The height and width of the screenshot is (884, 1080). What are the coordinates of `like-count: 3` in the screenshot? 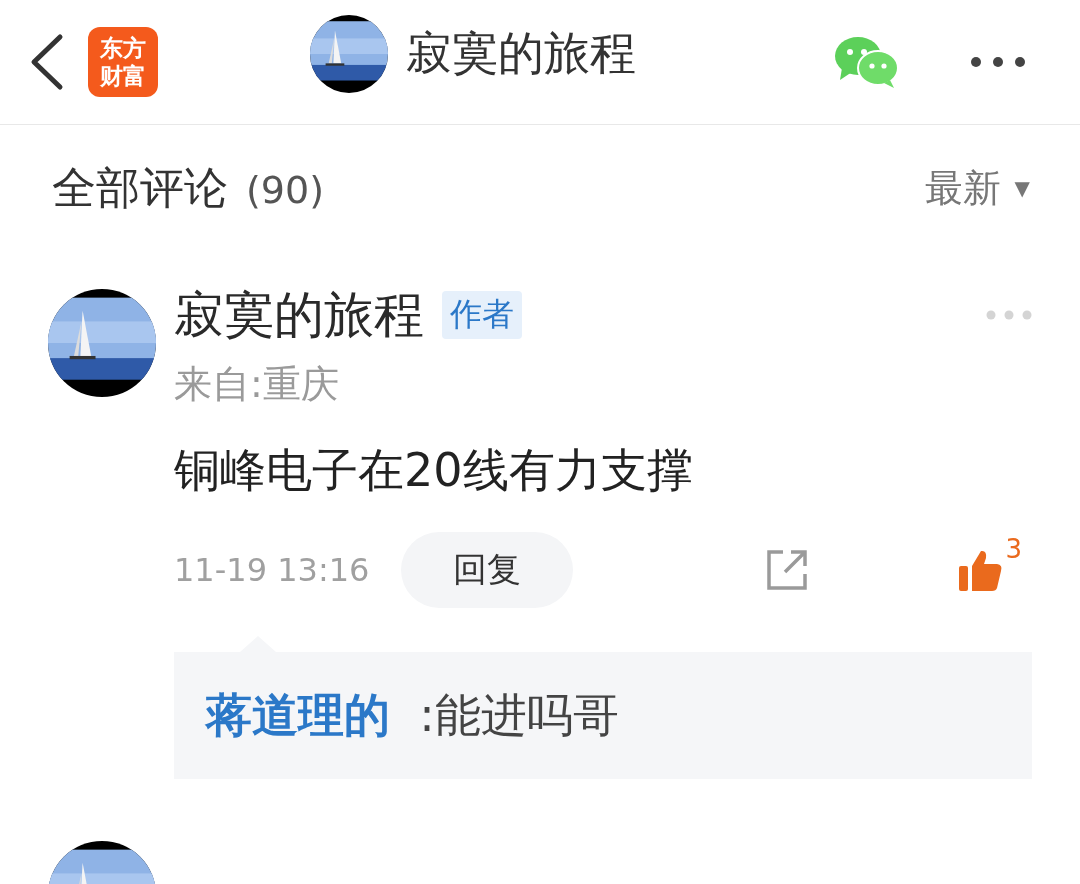 It's located at (1013, 549).